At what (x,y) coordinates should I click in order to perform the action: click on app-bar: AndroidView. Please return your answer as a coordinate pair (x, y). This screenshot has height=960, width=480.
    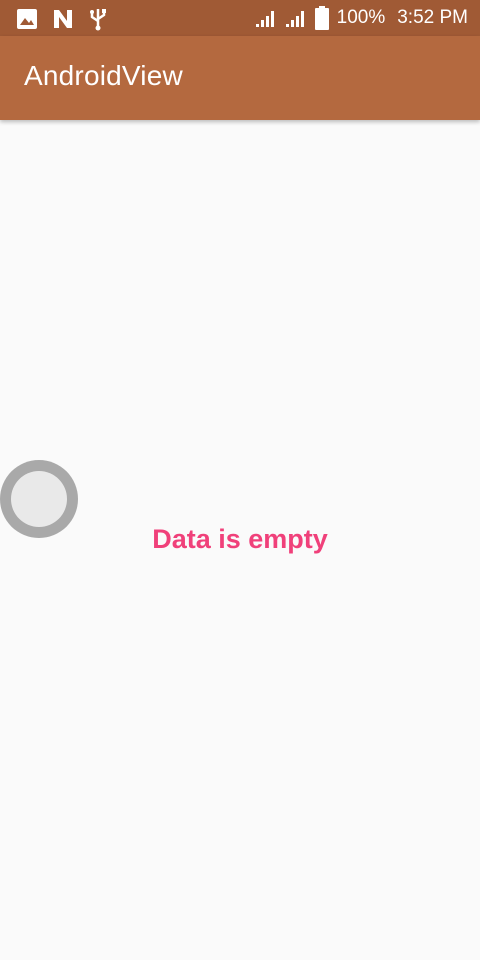
    Looking at the image, I should click on (240, 78).